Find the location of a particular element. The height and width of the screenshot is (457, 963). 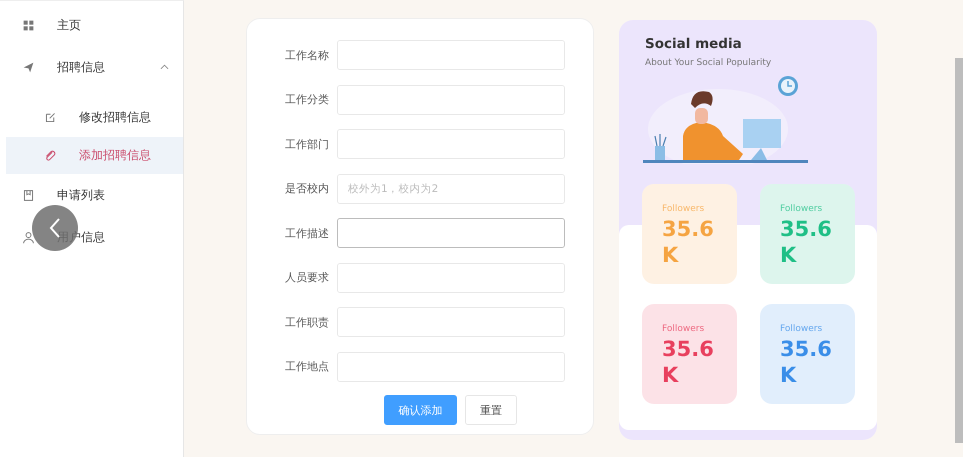

field-label: 工作名称 is located at coordinates (306, 55).